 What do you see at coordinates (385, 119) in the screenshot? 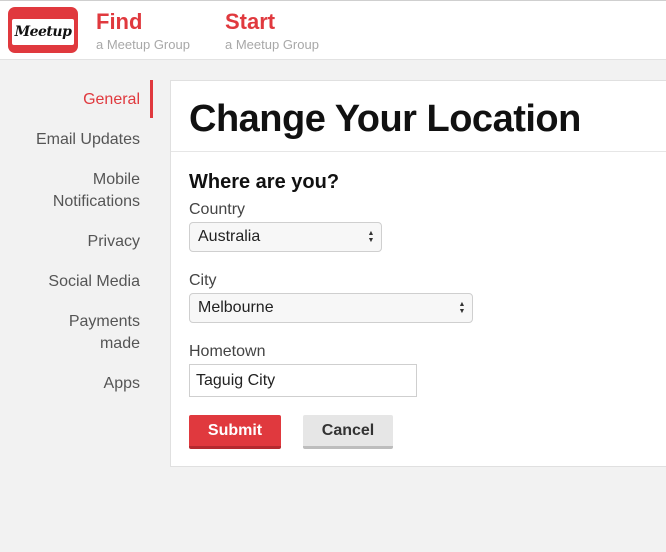
I see `page-title: Change Your Location` at bounding box center [385, 119].